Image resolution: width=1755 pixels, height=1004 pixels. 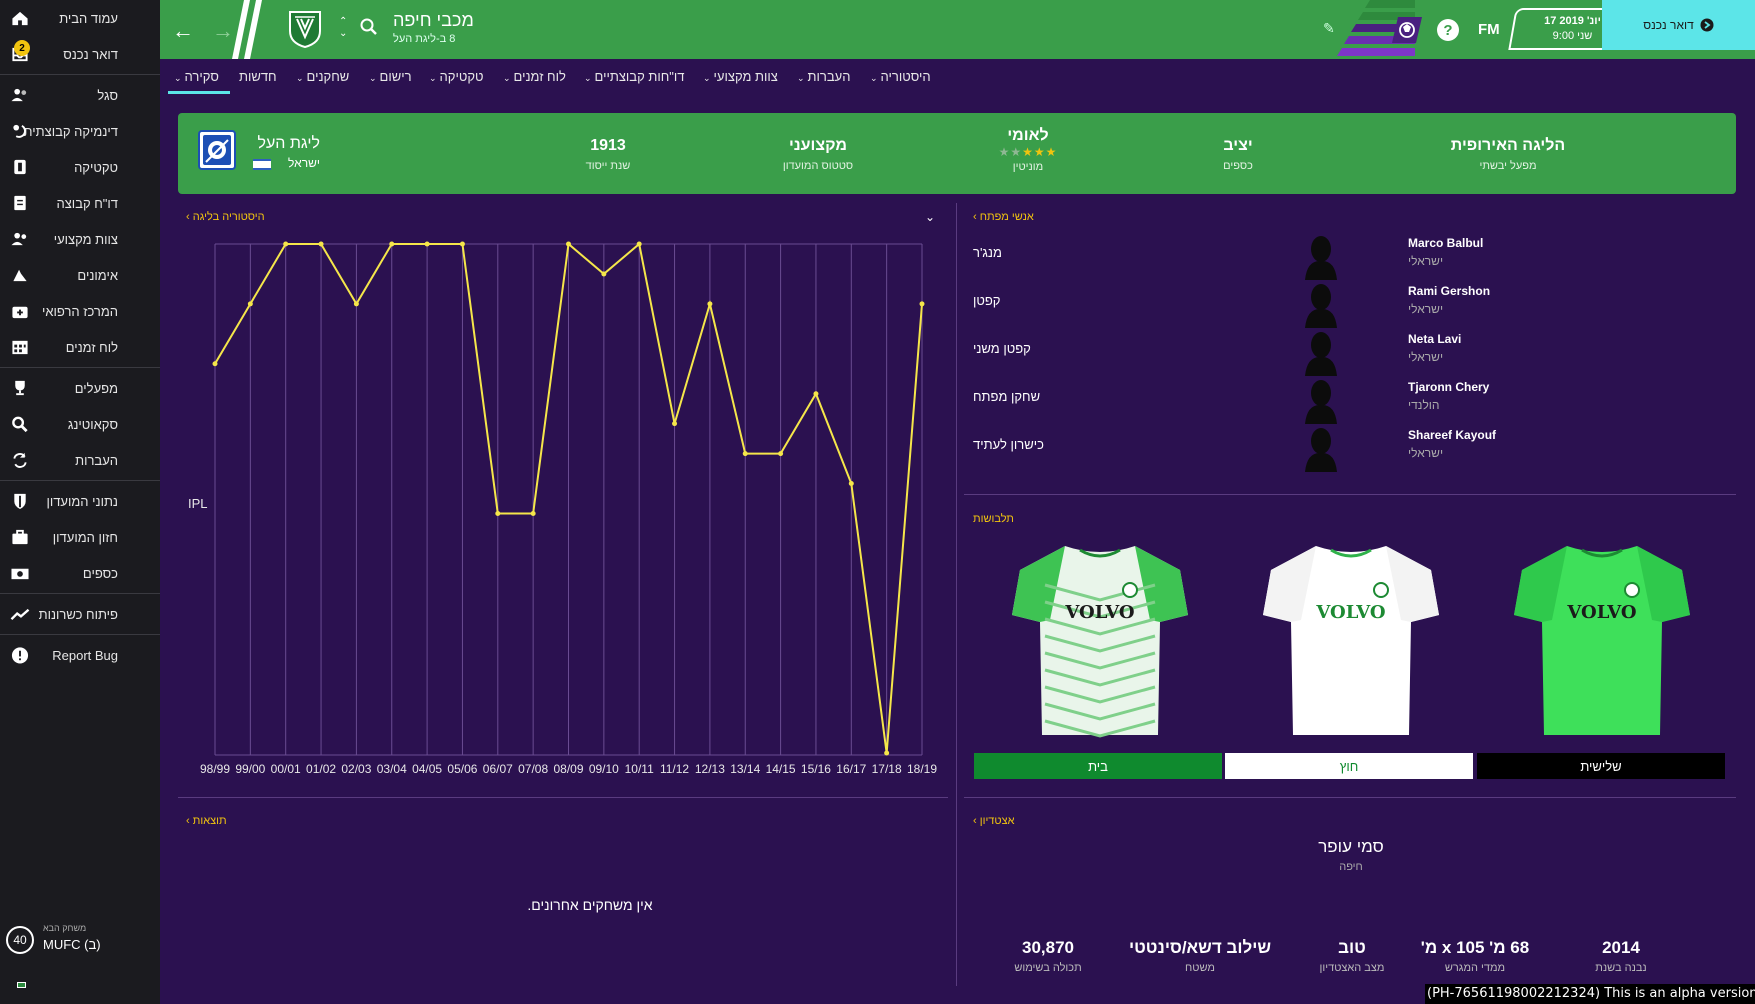 I want to click on club-league-position: 8 ב-ליגת העל, so click(x=424, y=39).